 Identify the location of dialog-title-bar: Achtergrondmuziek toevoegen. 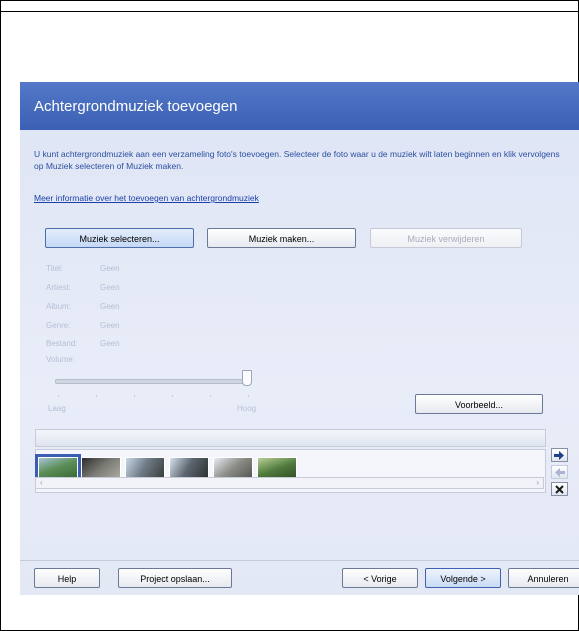
(299, 106).